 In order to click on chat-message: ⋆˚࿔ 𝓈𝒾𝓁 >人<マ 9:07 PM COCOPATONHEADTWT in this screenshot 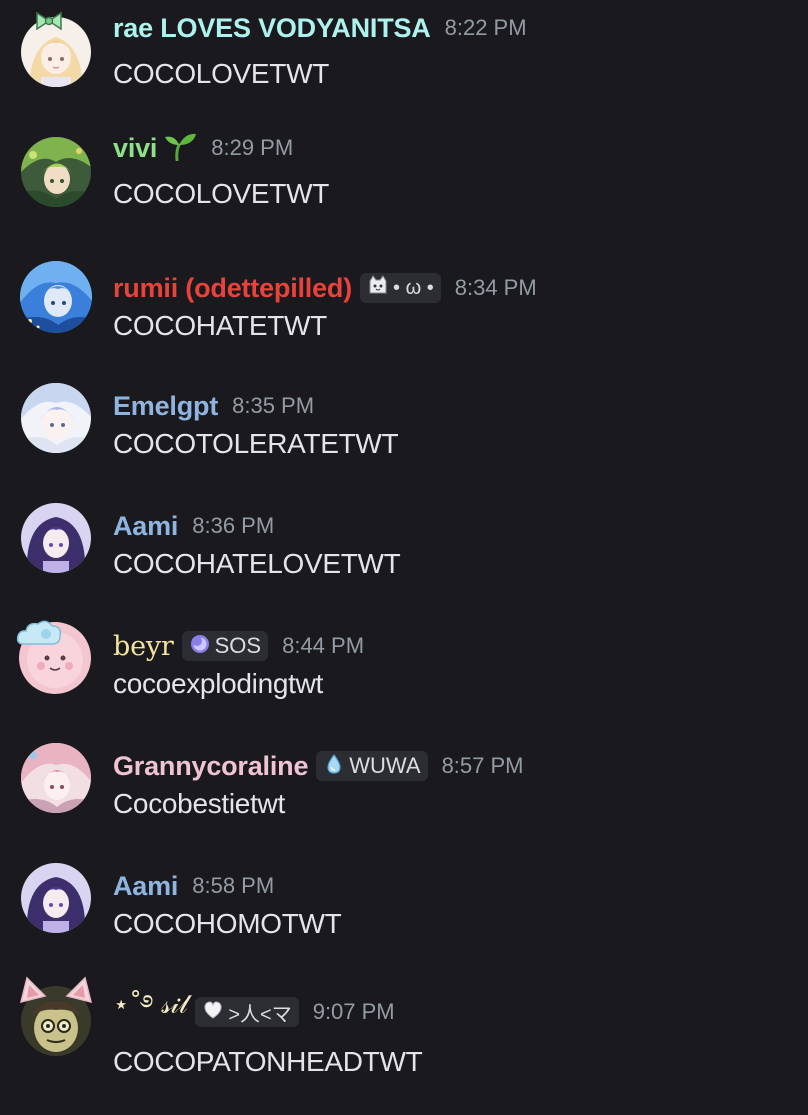, I will do `click(404, 1040)`.